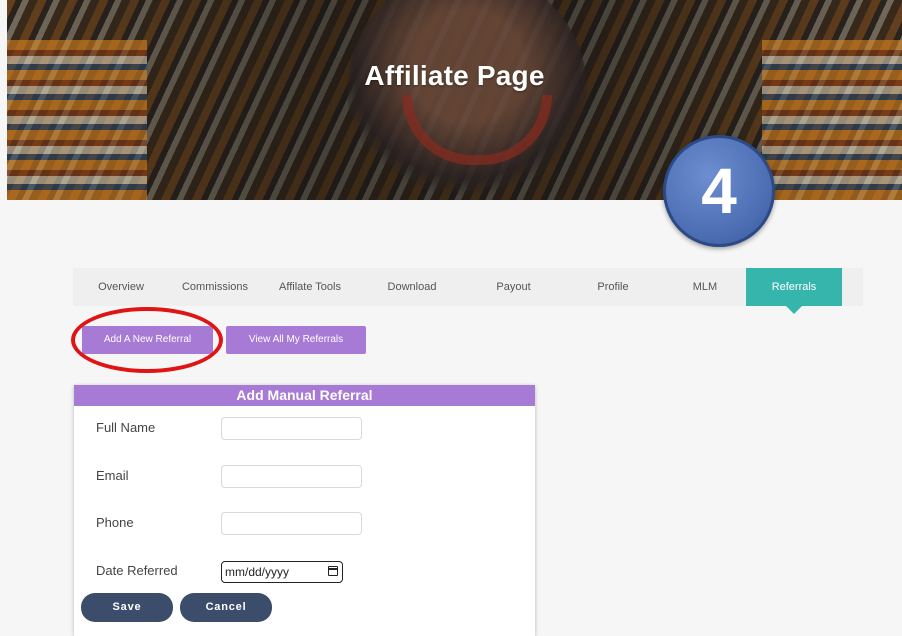 The image size is (902, 636). What do you see at coordinates (112, 475) in the screenshot?
I see `email-label: Email` at bounding box center [112, 475].